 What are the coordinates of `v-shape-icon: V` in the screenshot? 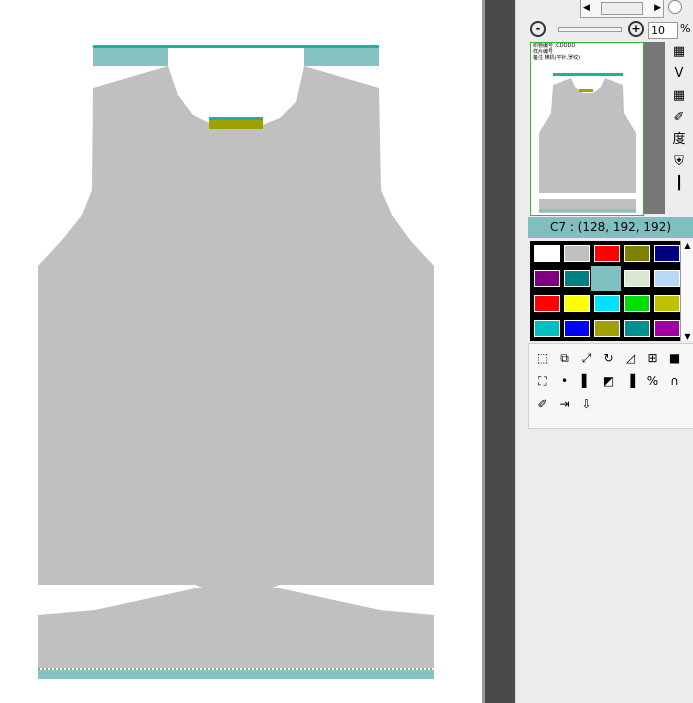 It's located at (679, 74).